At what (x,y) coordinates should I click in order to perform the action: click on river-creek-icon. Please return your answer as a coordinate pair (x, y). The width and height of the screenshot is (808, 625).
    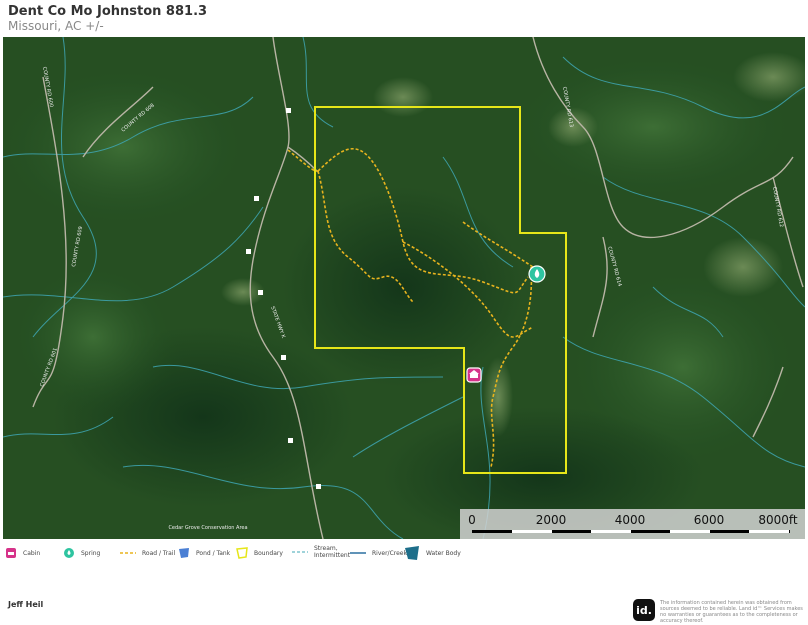
    Looking at the image, I should click on (358, 553).